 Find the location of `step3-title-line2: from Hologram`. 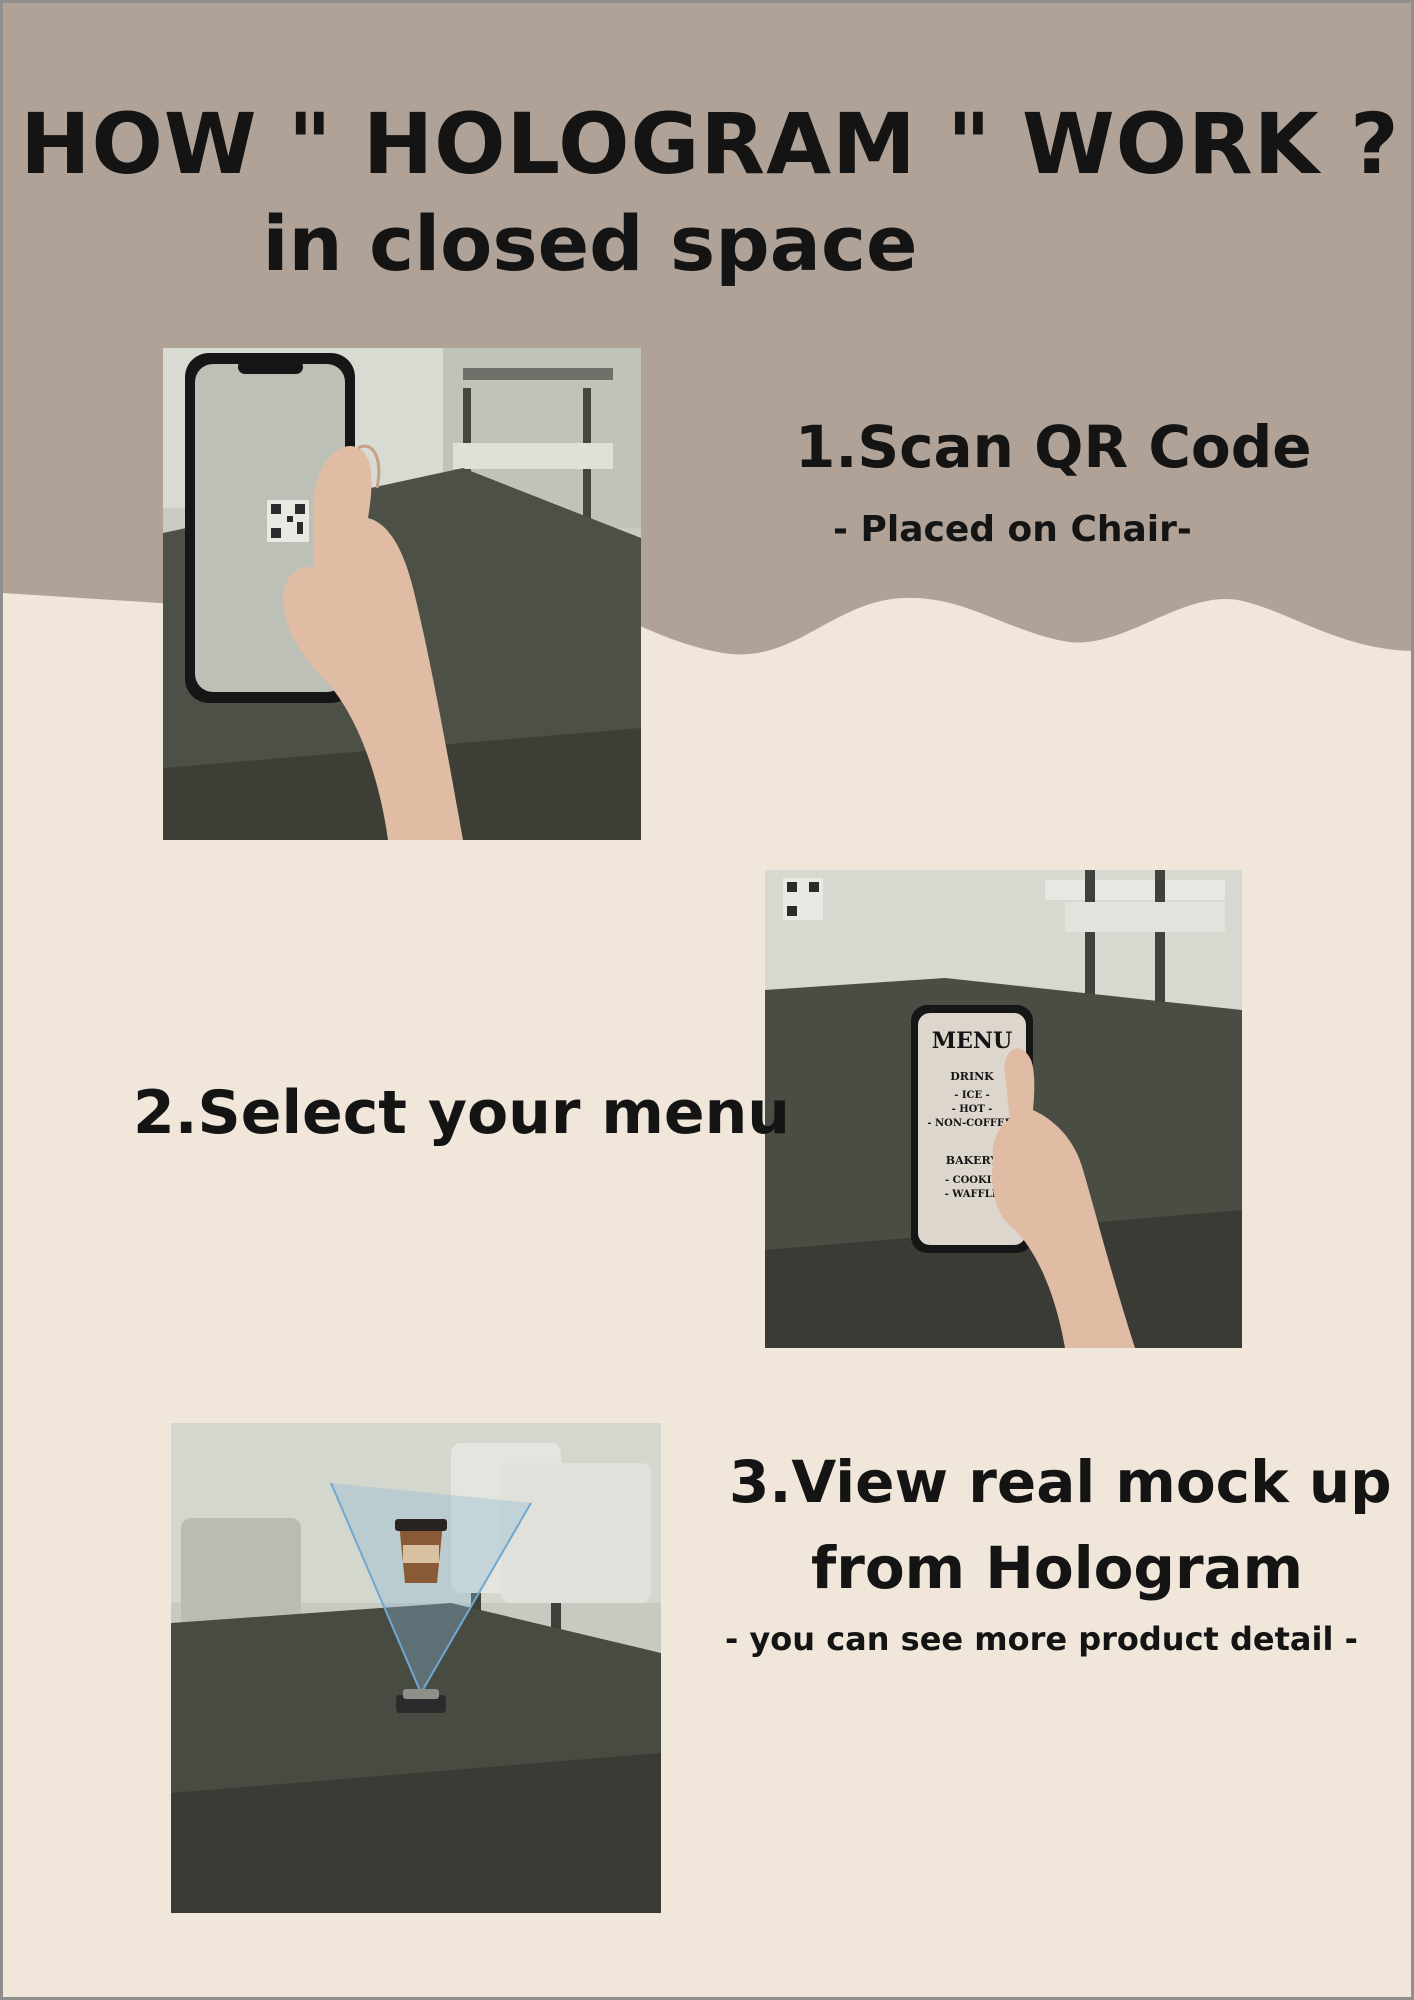

step3-title-line2: from Hologram is located at coordinates (1057, 1568).